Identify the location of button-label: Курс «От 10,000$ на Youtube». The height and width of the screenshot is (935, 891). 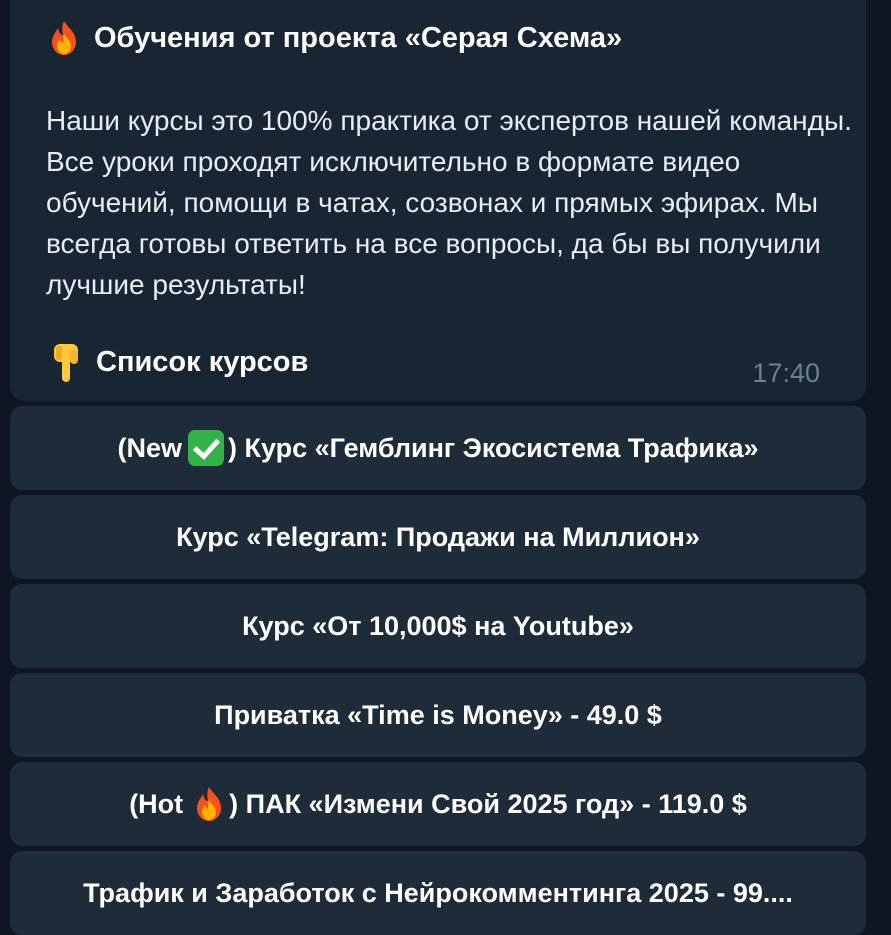
(438, 625).